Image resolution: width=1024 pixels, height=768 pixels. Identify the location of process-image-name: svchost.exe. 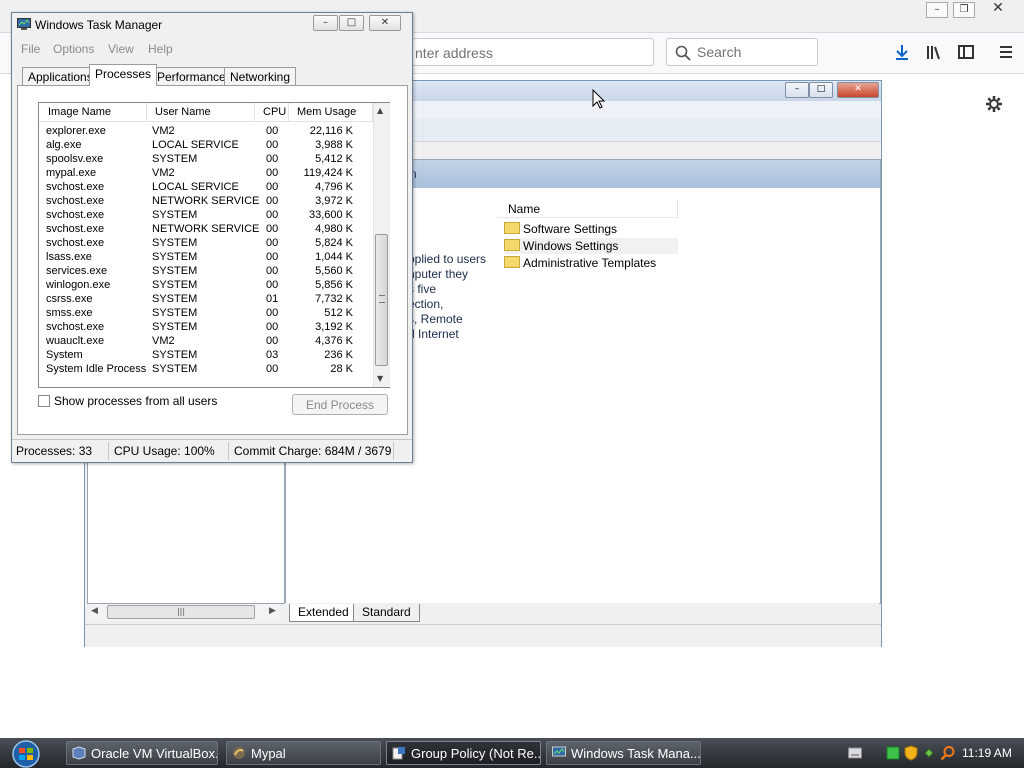
(75, 327).